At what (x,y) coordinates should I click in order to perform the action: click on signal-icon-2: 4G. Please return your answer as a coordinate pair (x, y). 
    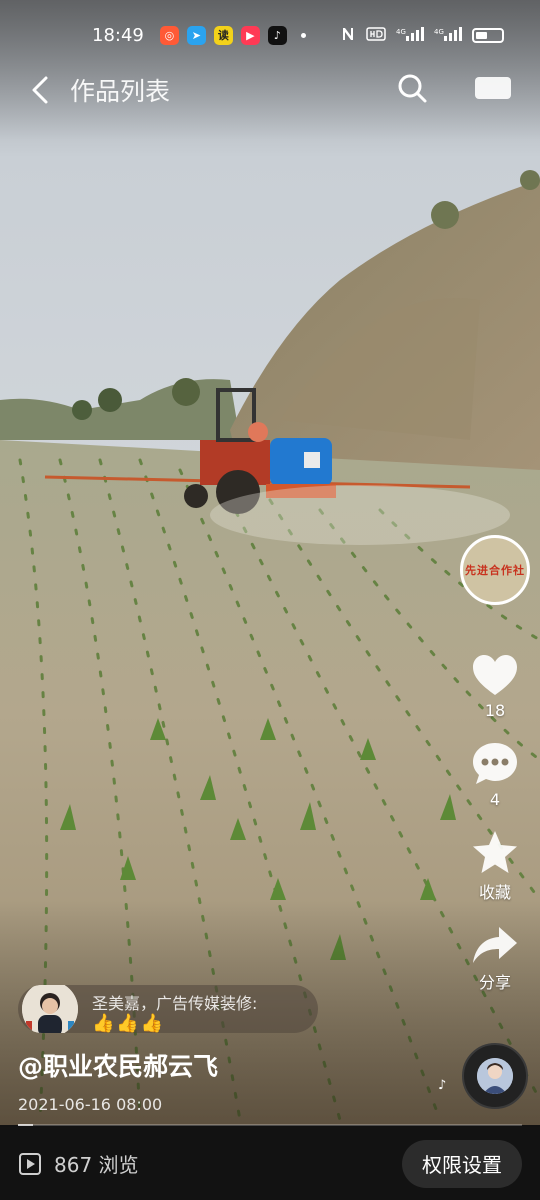
    Looking at the image, I should click on (448, 35).